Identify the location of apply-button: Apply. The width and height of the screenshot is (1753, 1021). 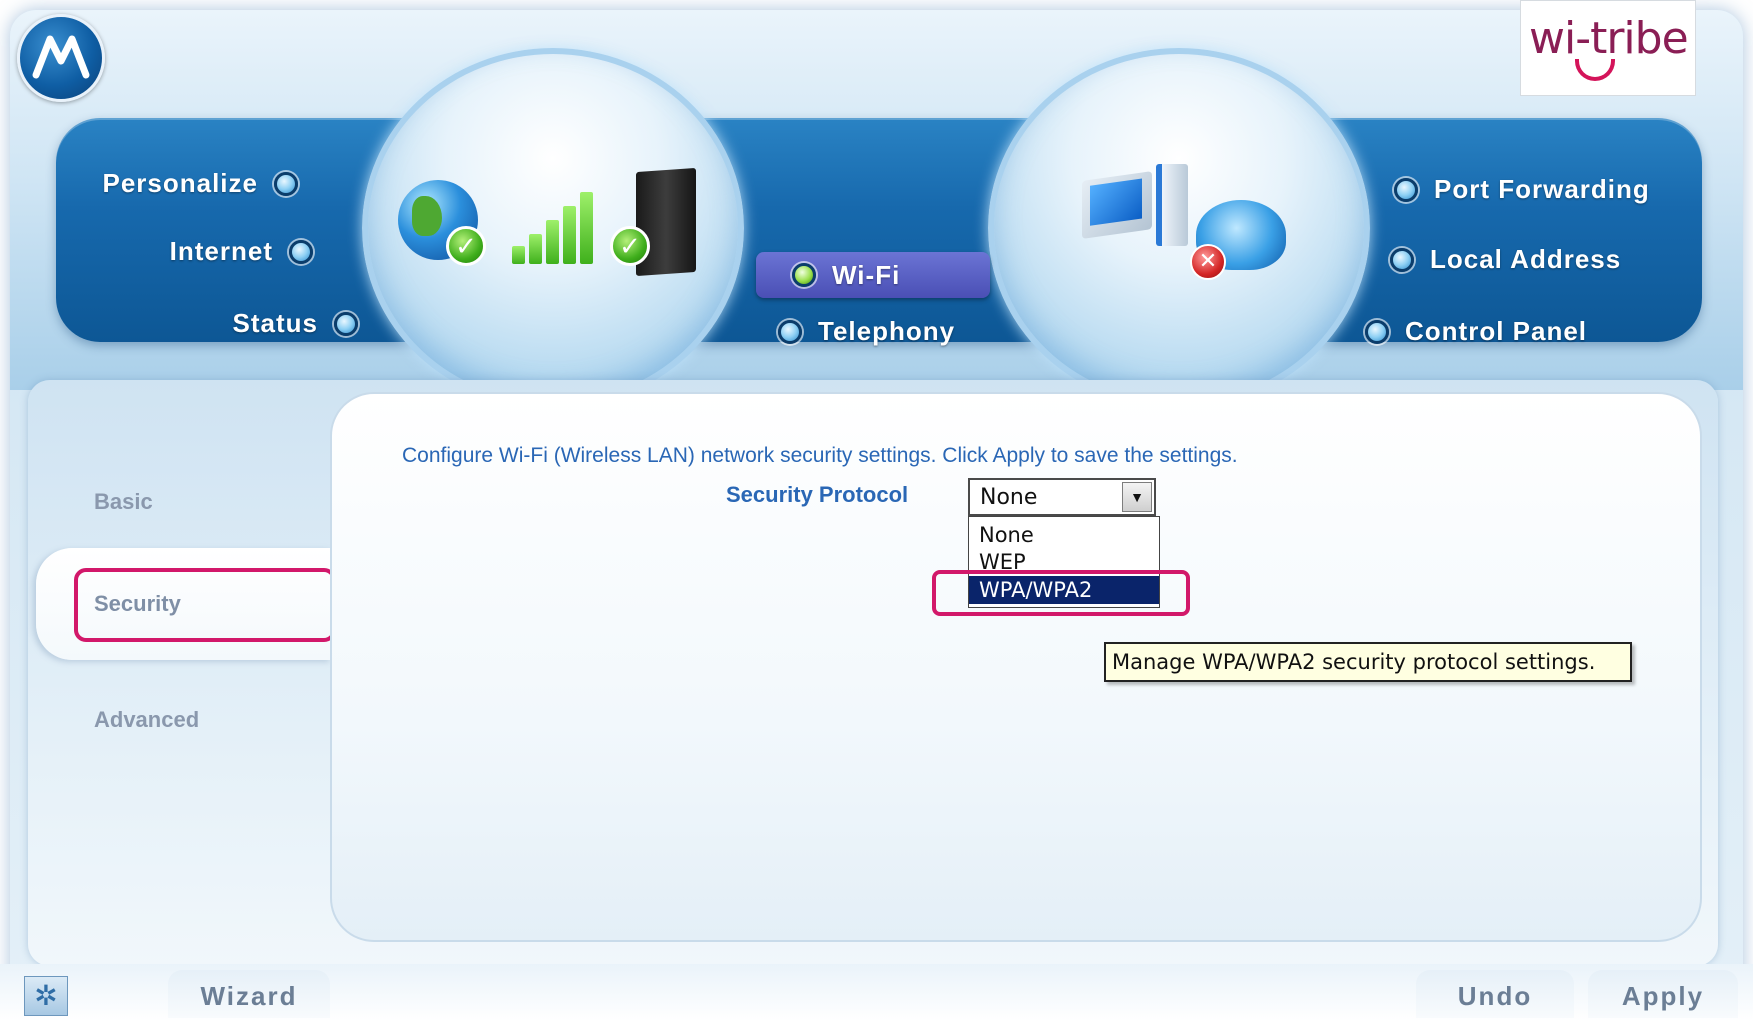
(1663, 994).